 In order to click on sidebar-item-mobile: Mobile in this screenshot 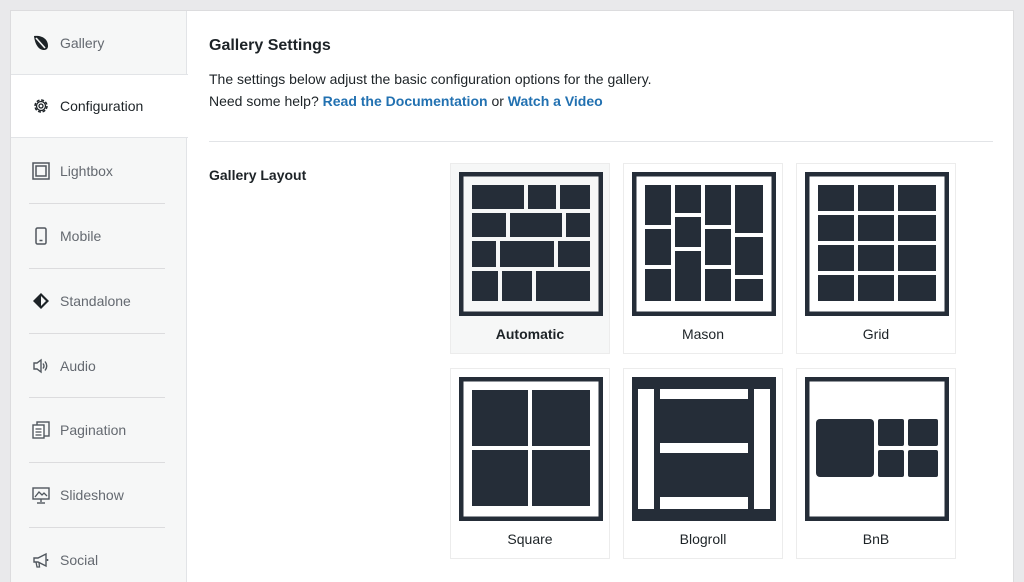, I will do `click(99, 236)`.